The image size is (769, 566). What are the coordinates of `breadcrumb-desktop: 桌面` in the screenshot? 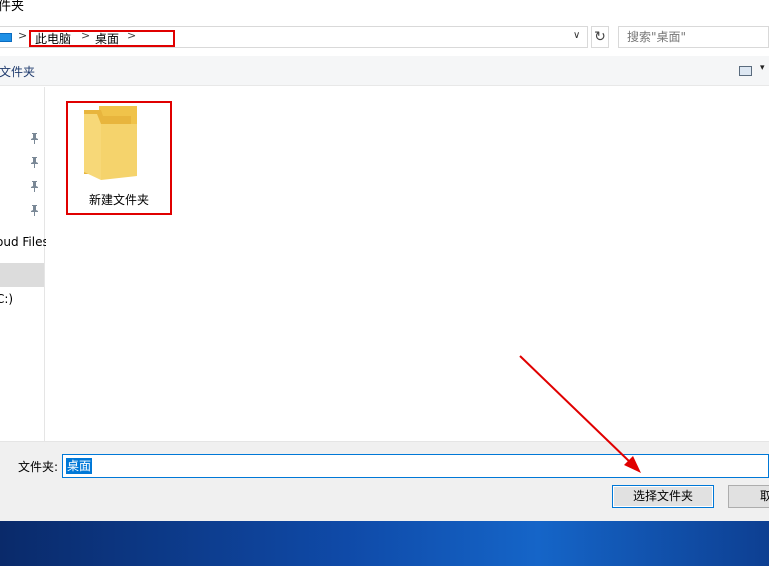 It's located at (107, 38).